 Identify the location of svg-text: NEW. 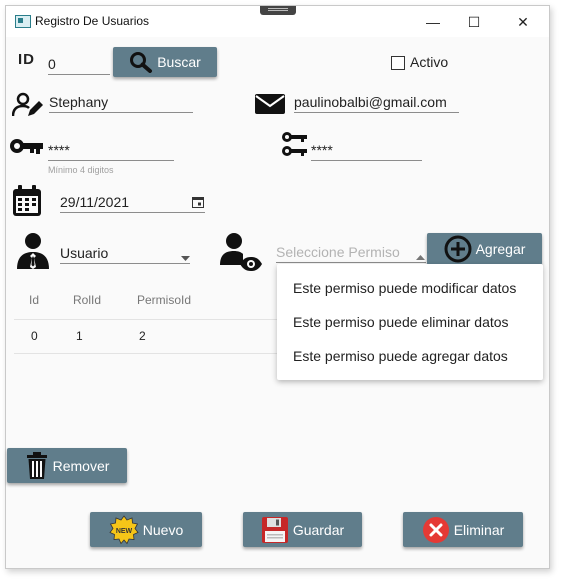
(124, 531).